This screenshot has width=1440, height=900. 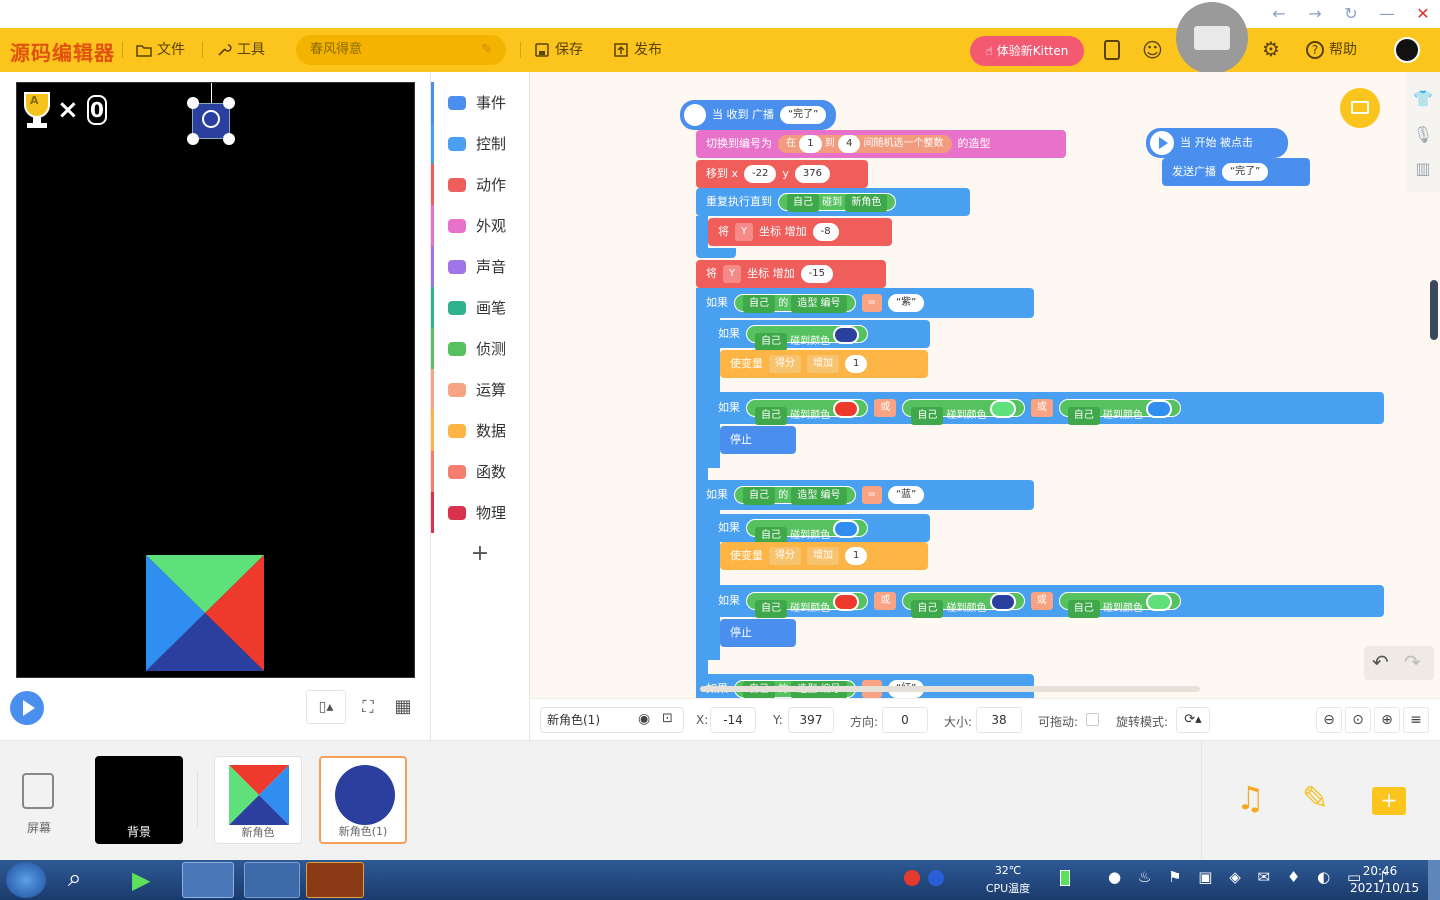 What do you see at coordinates (881, 144) in the screenshot?
I see `switch-costume-block: 切换到编号为 在 1 到 4 间随机选一个整数 的造型` at bounding box center [881, 144].